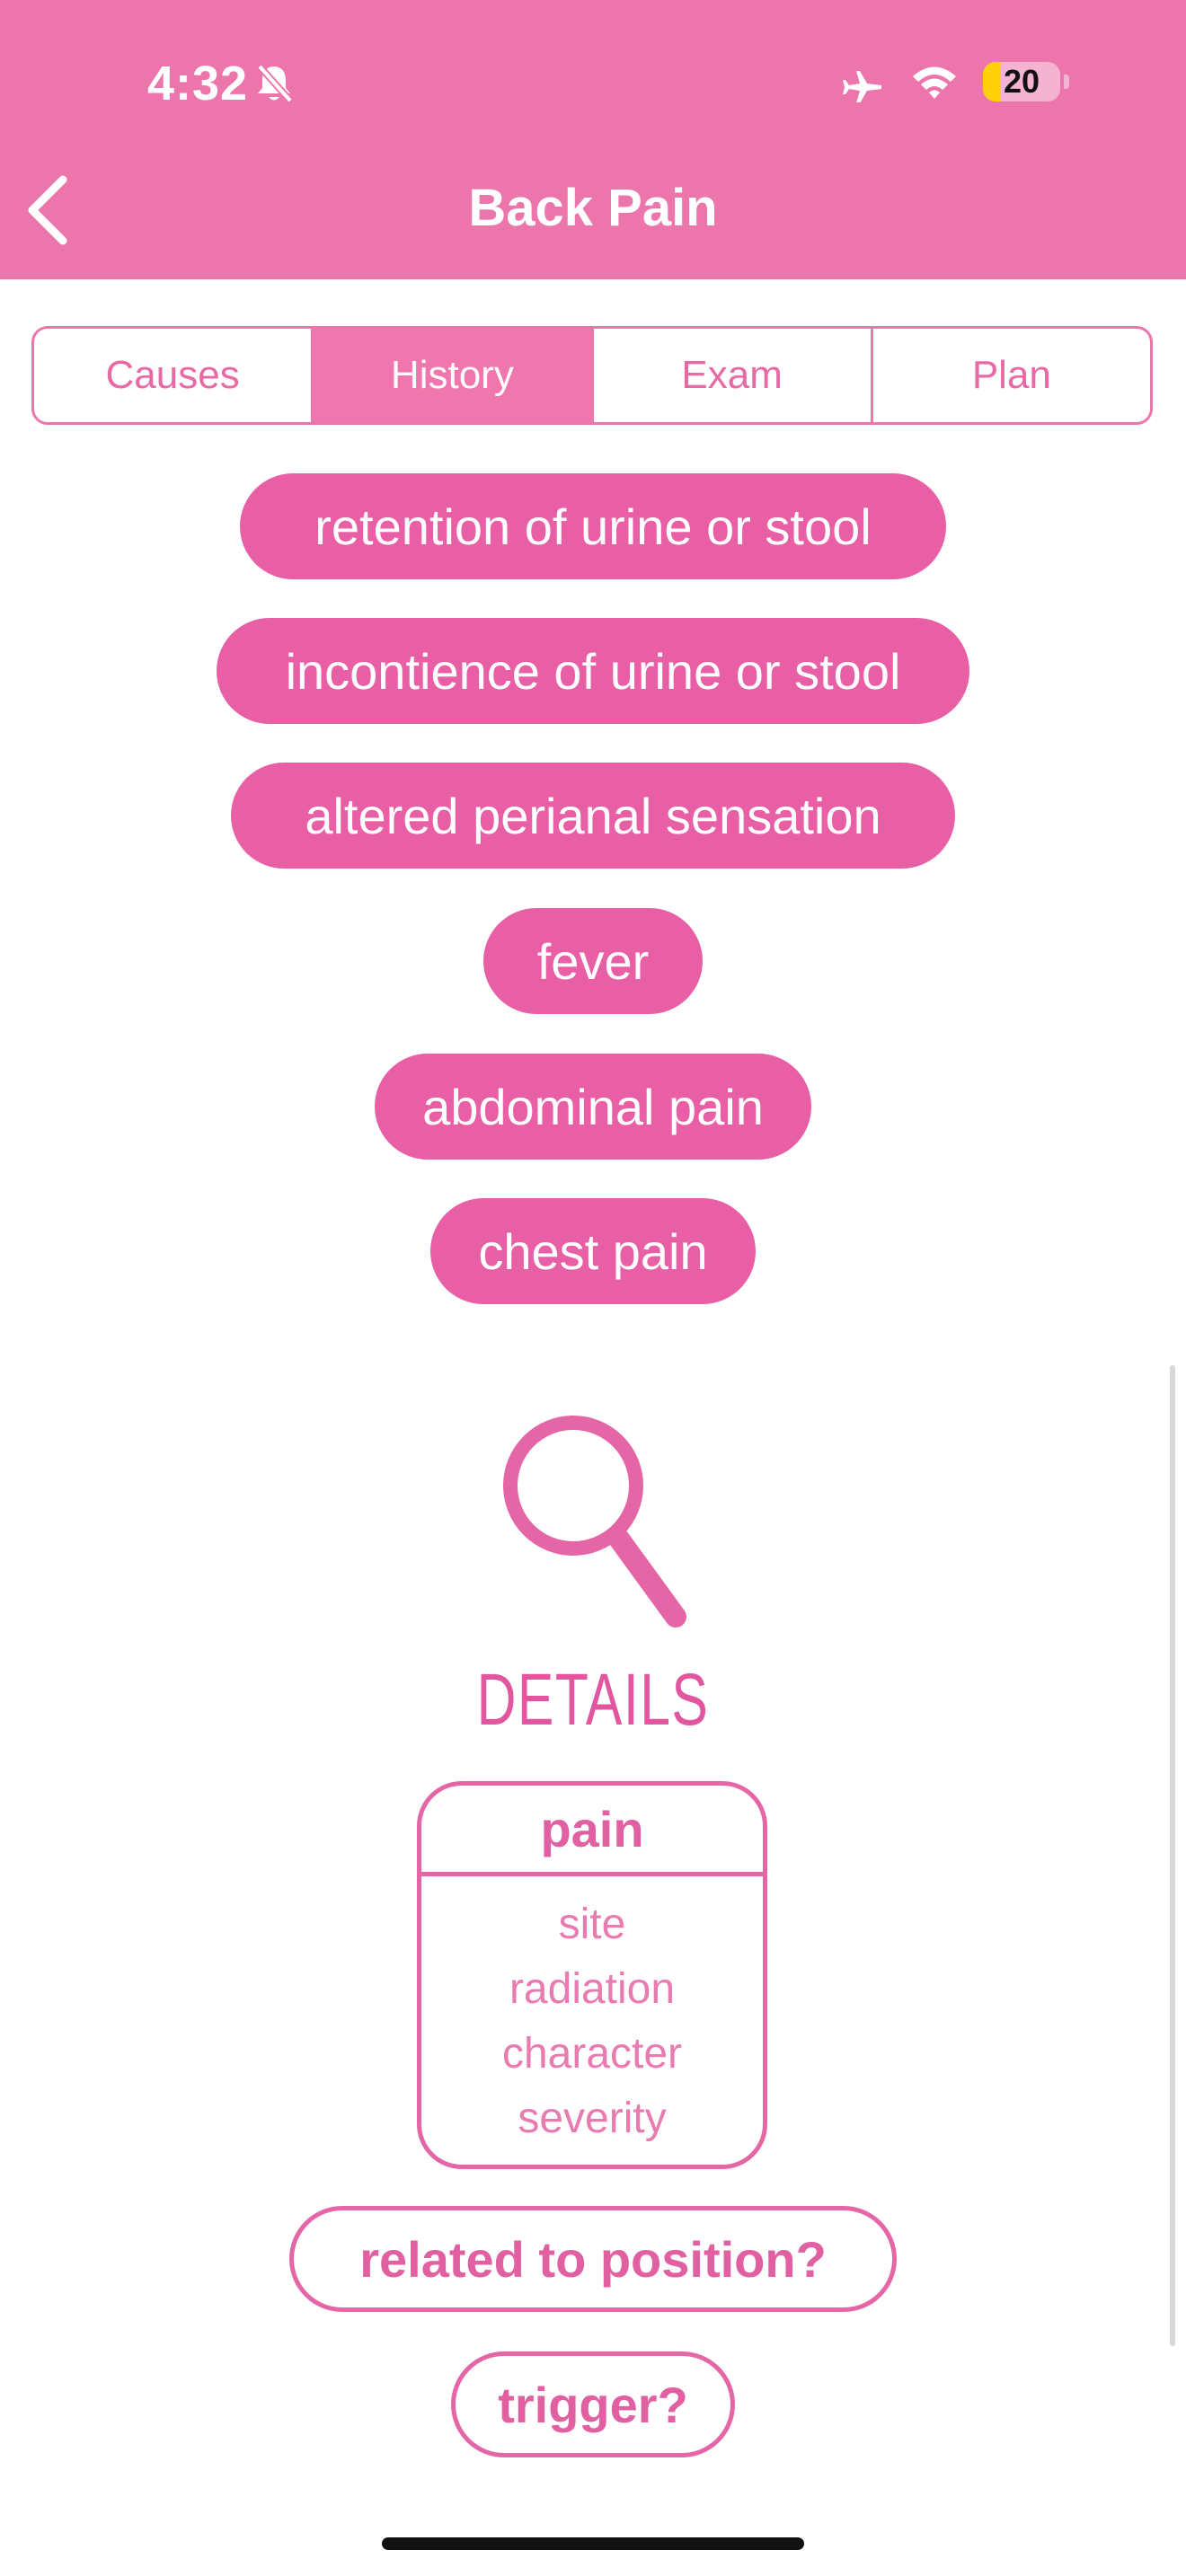  What do you see at coordinates (592, 1924) in the screenshot?
I see `card-item: site` at bounding box center [592, 1924].